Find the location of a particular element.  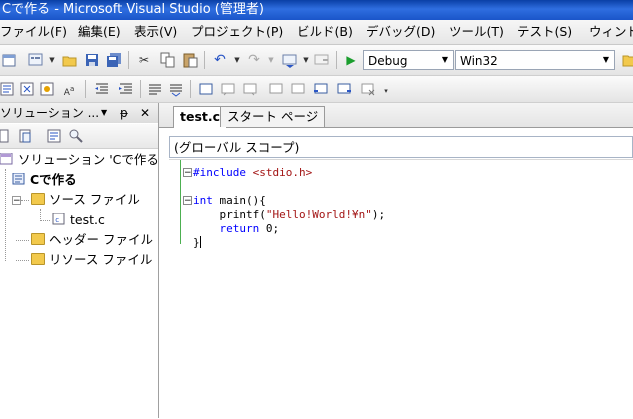

clear-bookmarks-icon is located at coordinates (368, 89).